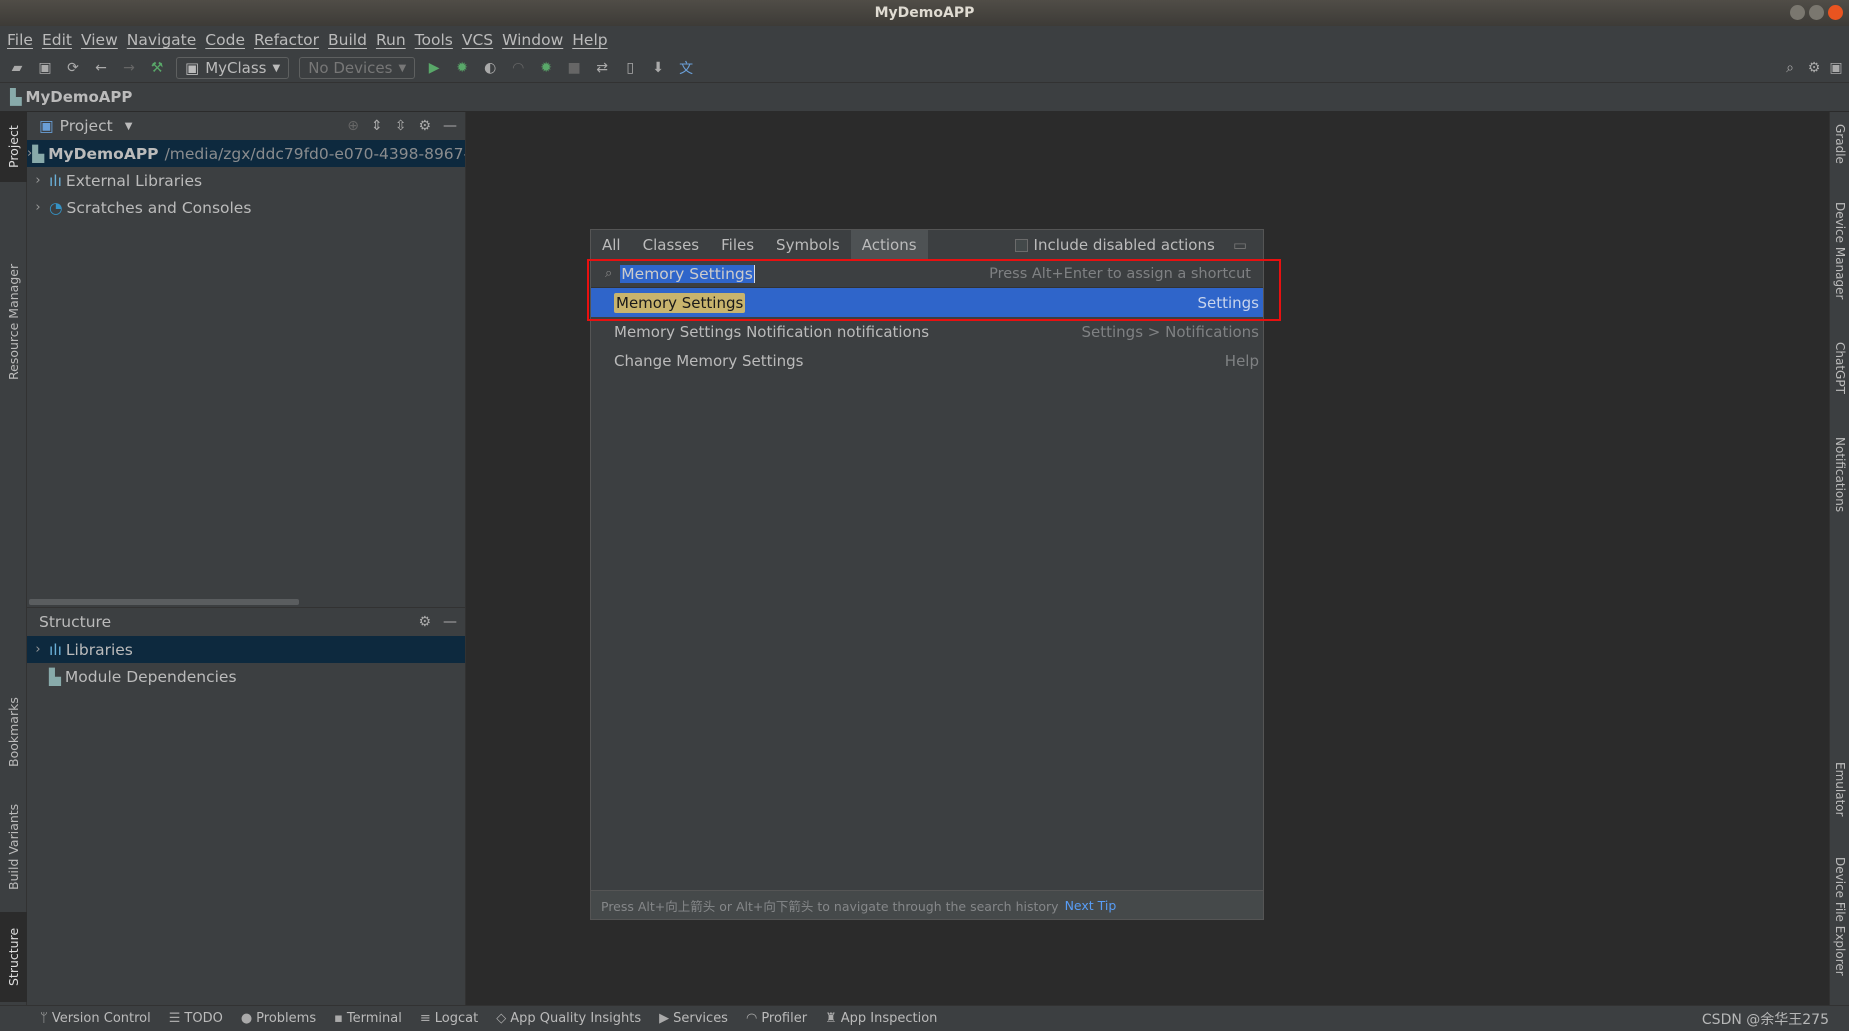 This screenshot has height=1031, width=1849. Describe the element at coordinates (924, 97) in the screenshot. I see `breadcrumb: ▙ MyDemoAPP` at that location.